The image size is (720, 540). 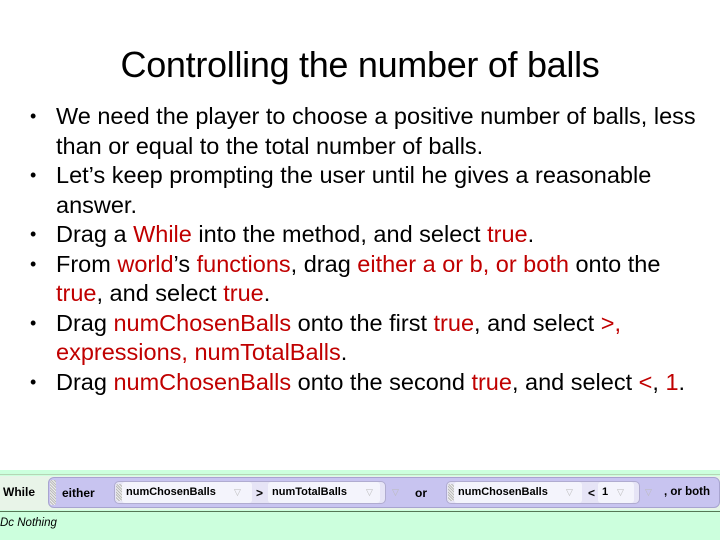 I want to click on cond2-left-field: numChosenBalls, so click(x=518, y=492).